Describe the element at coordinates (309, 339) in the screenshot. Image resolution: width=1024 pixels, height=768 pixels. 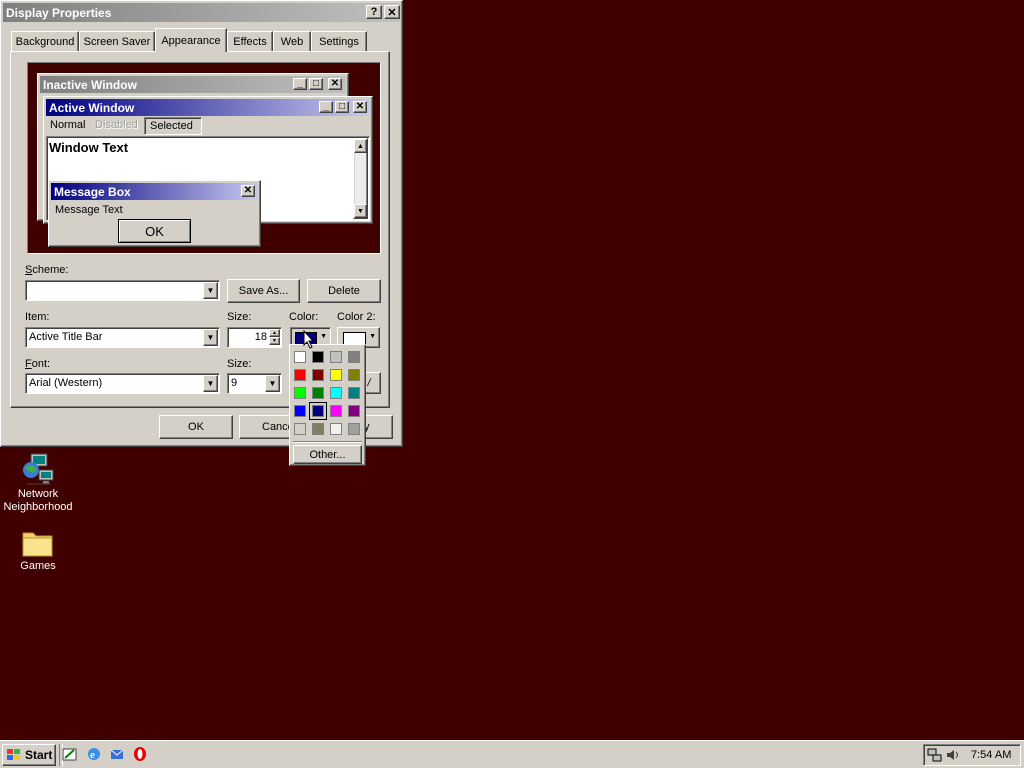
I see `mouse-cursor-icon` at that location.